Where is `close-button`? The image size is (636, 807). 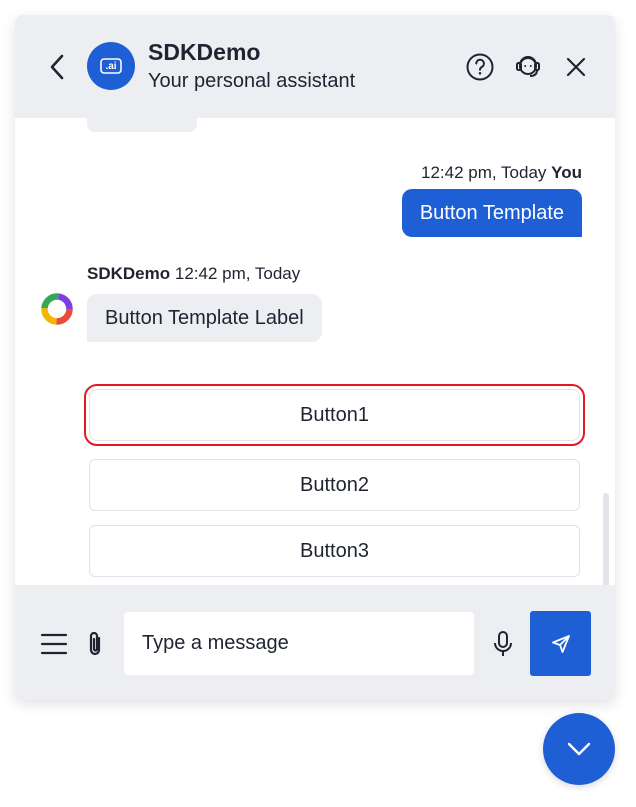
close-button is located at coordinates (576, 67).